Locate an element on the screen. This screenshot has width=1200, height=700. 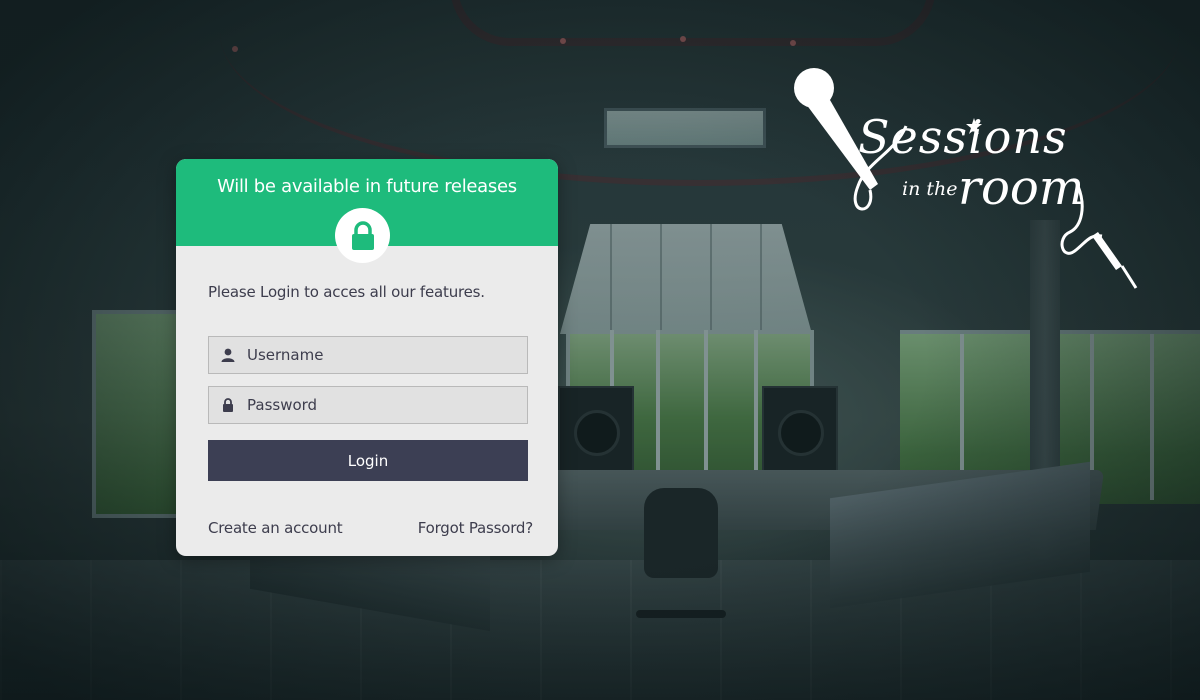
logo-text-room: room is located at coordinates (1021, 188).